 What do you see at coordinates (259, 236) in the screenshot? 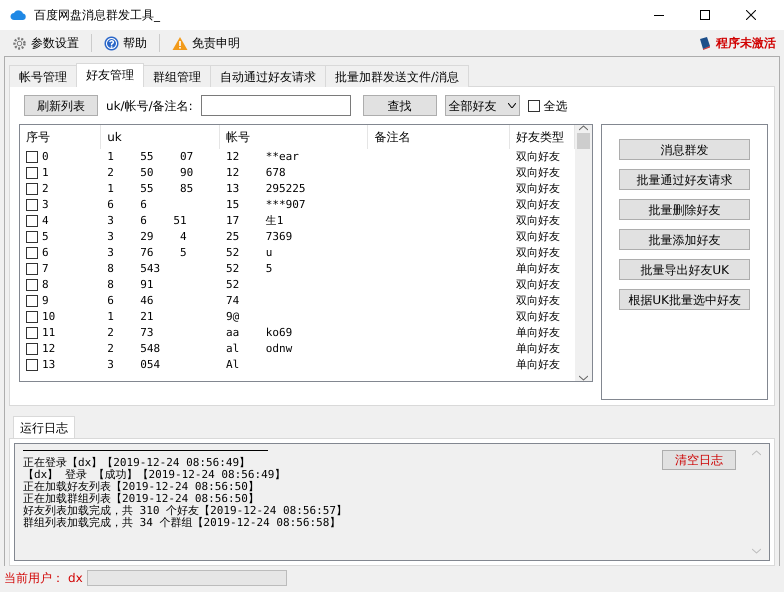
I see `table-cell: 25 7369` at bounding box center [259, 236].